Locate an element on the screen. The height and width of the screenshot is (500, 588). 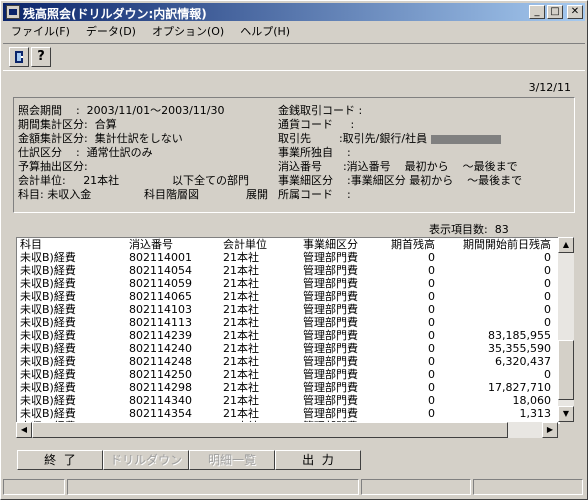
table-row: 未収B)経費 802114250 21本社 管理部門費 0 0 is located at coordinates (287, 374).